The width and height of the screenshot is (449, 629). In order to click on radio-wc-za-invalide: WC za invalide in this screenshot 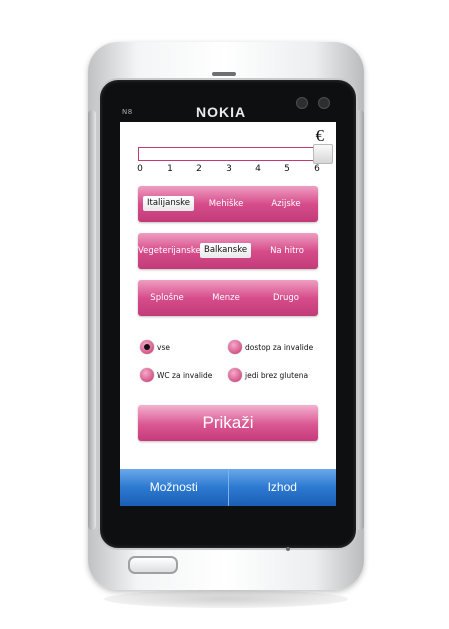, I will do `click(176, 375)`.